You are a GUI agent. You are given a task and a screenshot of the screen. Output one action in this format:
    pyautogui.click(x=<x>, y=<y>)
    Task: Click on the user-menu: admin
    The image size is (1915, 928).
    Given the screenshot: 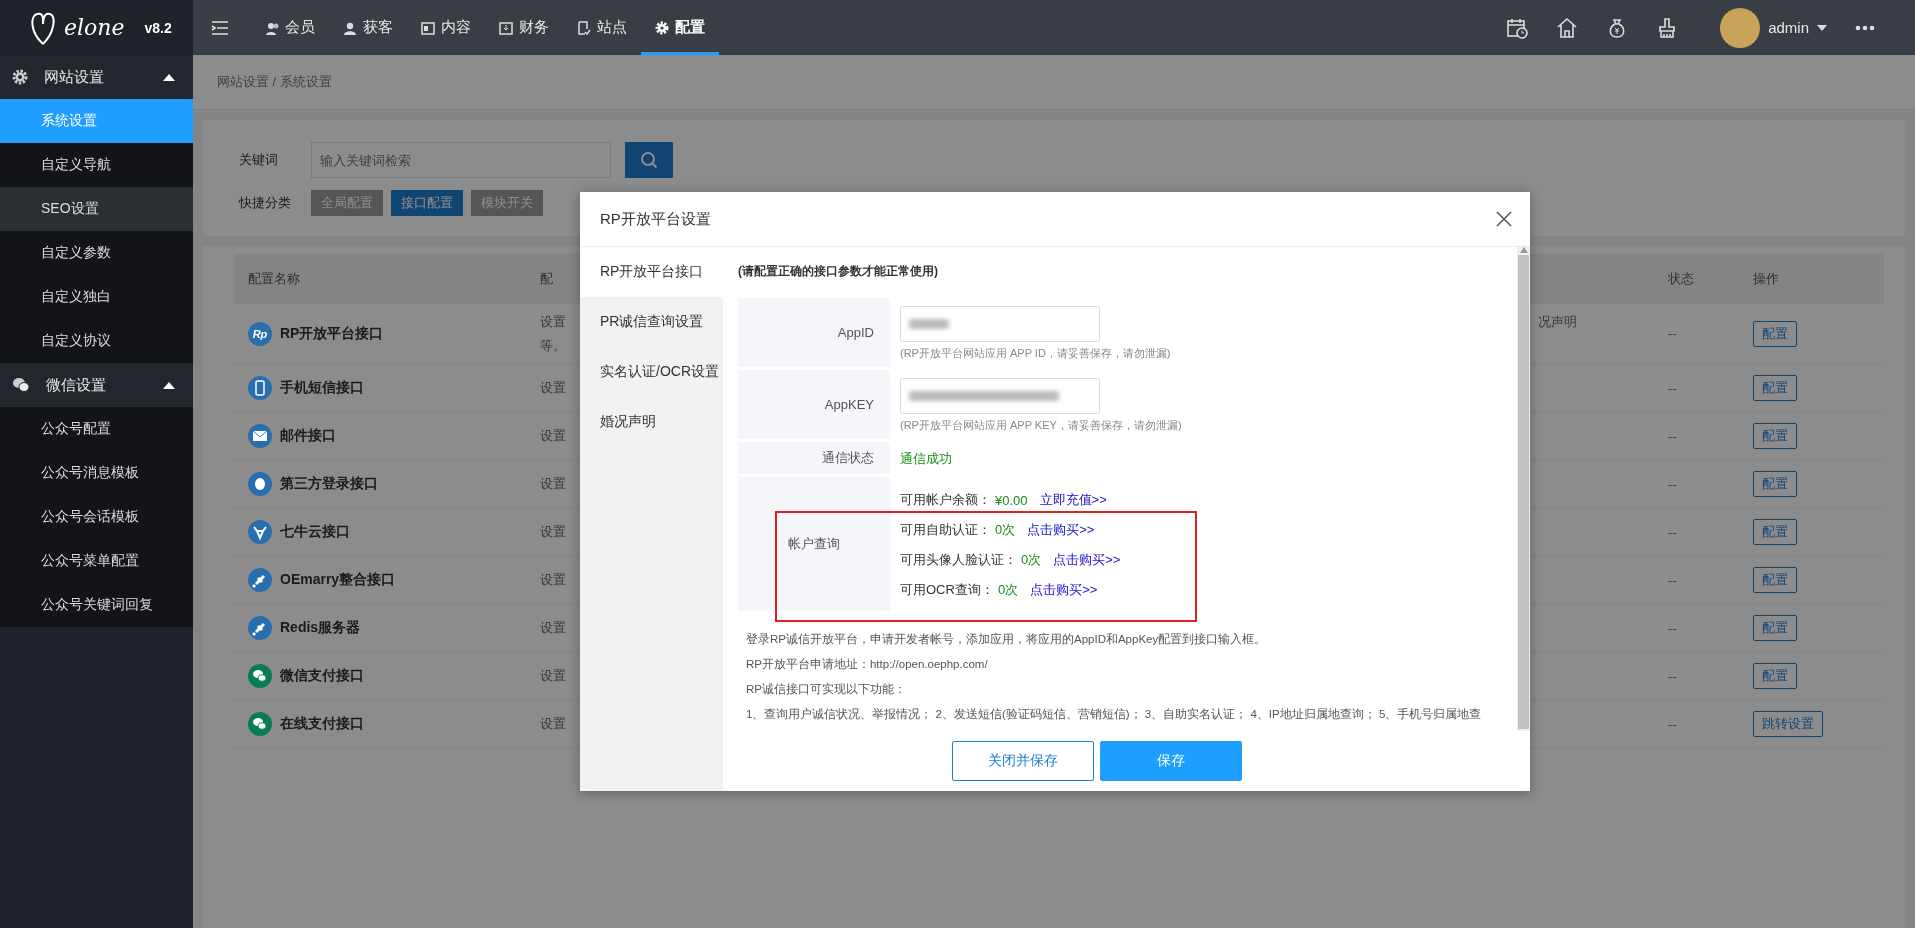 What is the action you would take?
    pyautogui.click(x=1788, y=27)
    